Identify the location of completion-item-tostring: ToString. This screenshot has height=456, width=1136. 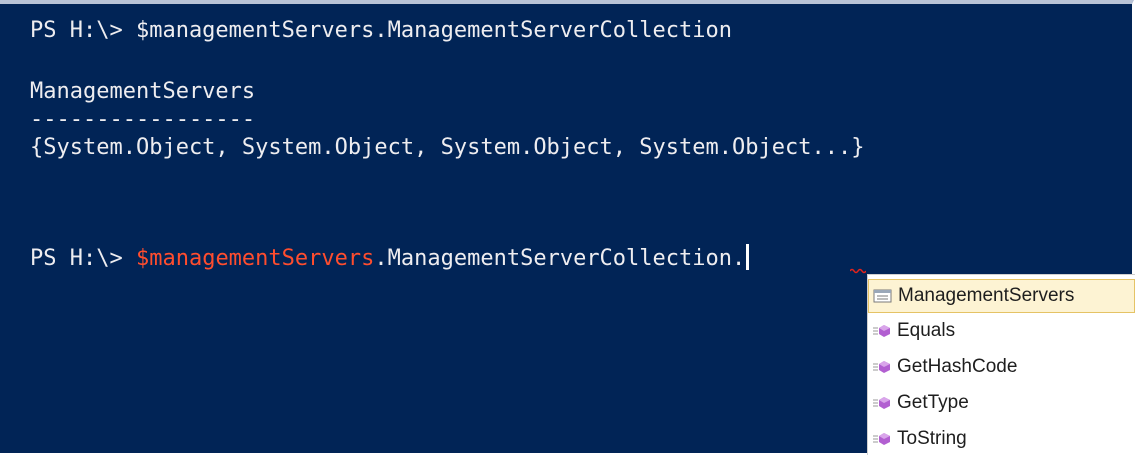
(1001, 439).